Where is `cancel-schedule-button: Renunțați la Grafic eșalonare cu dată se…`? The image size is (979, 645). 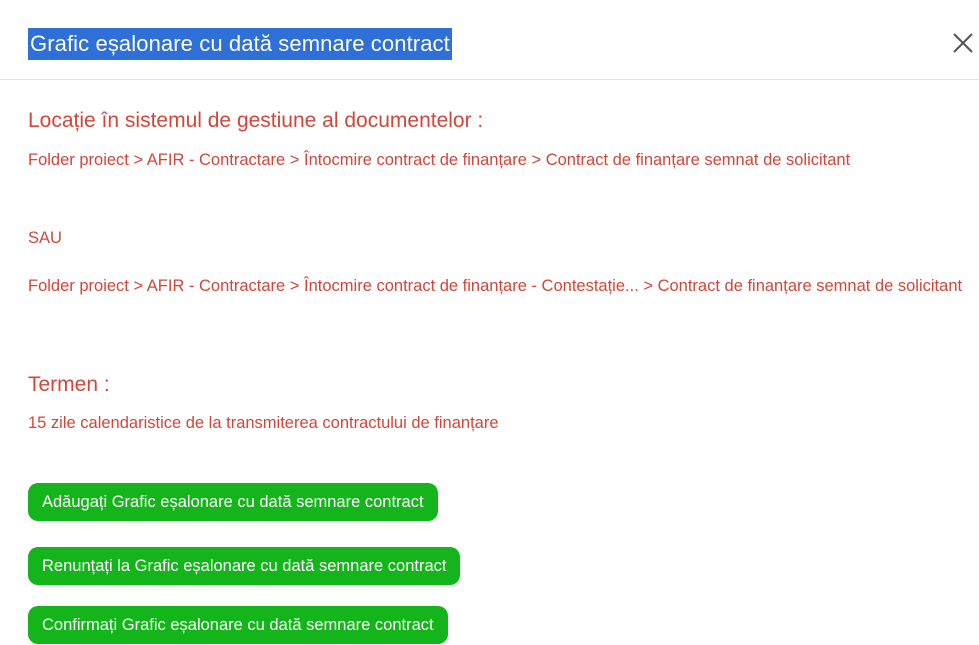
cancel-schedule-button: Renunțați la Grafic eșalonare cu dată se… is located at coordinates (244, 566).